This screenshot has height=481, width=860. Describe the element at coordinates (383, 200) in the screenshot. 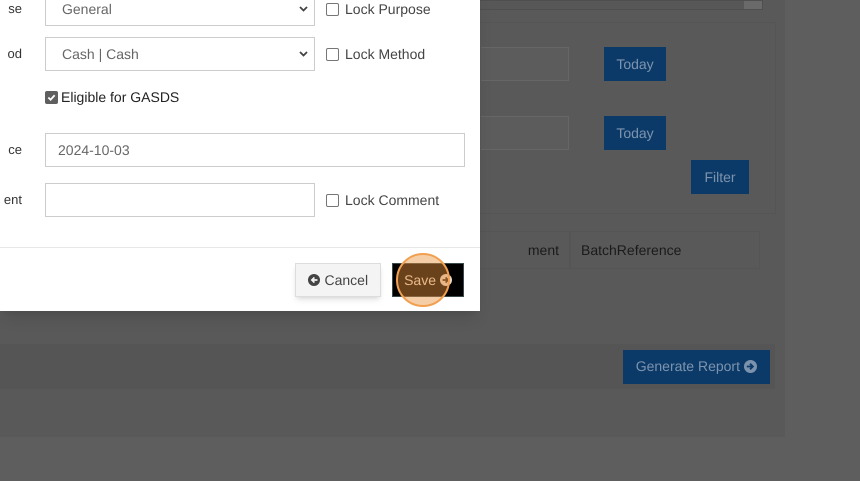

I see `lock-checkbox-label: Lock Comment` at that location.